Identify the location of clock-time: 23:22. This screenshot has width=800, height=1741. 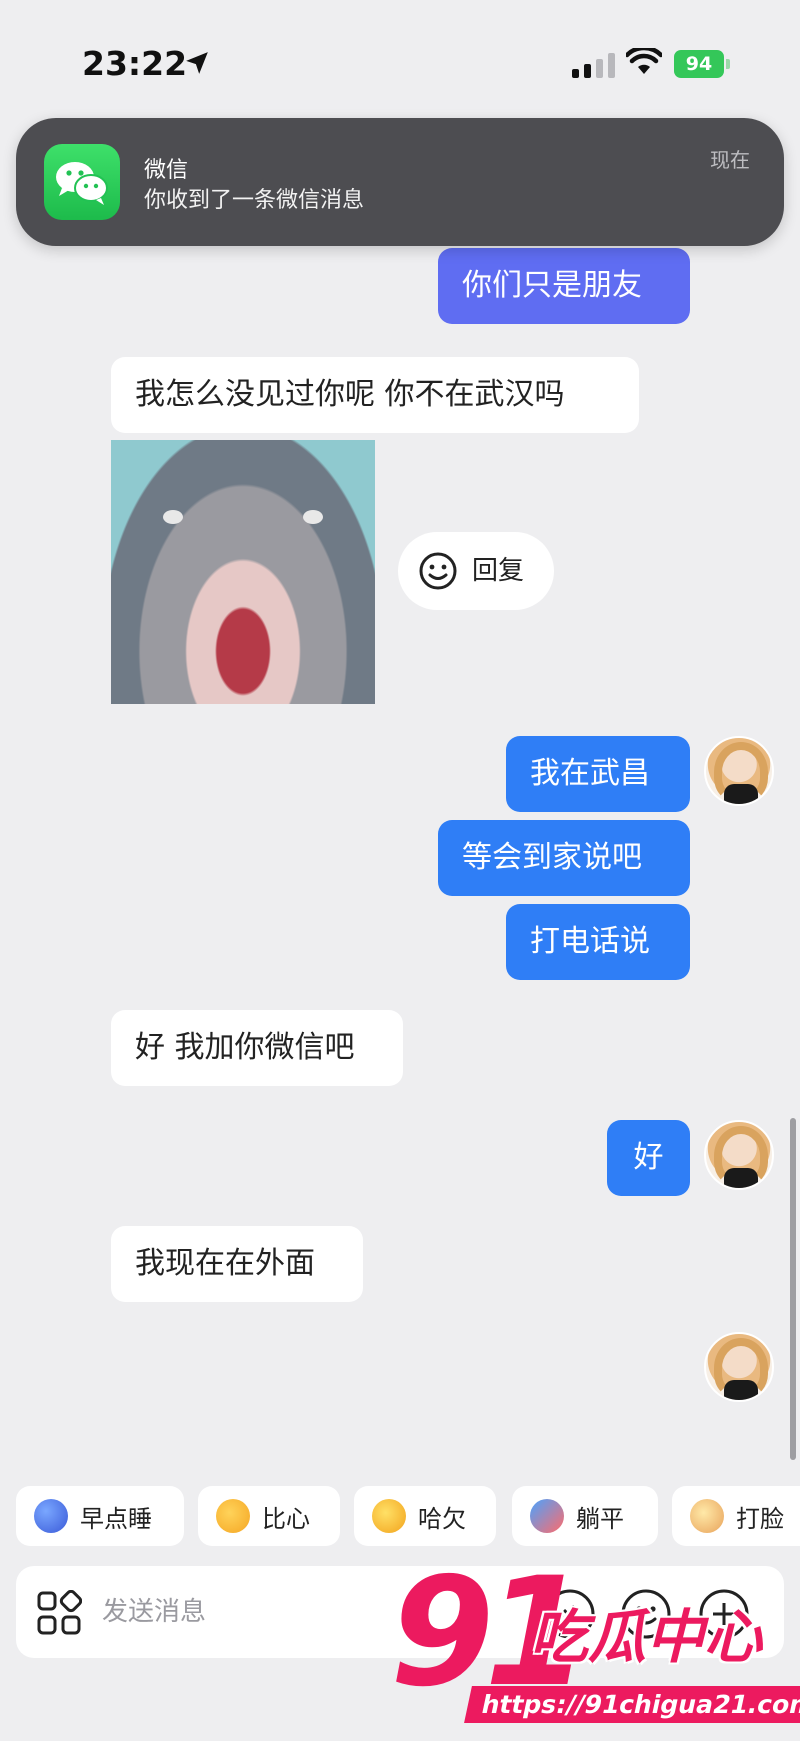
(135, 63).